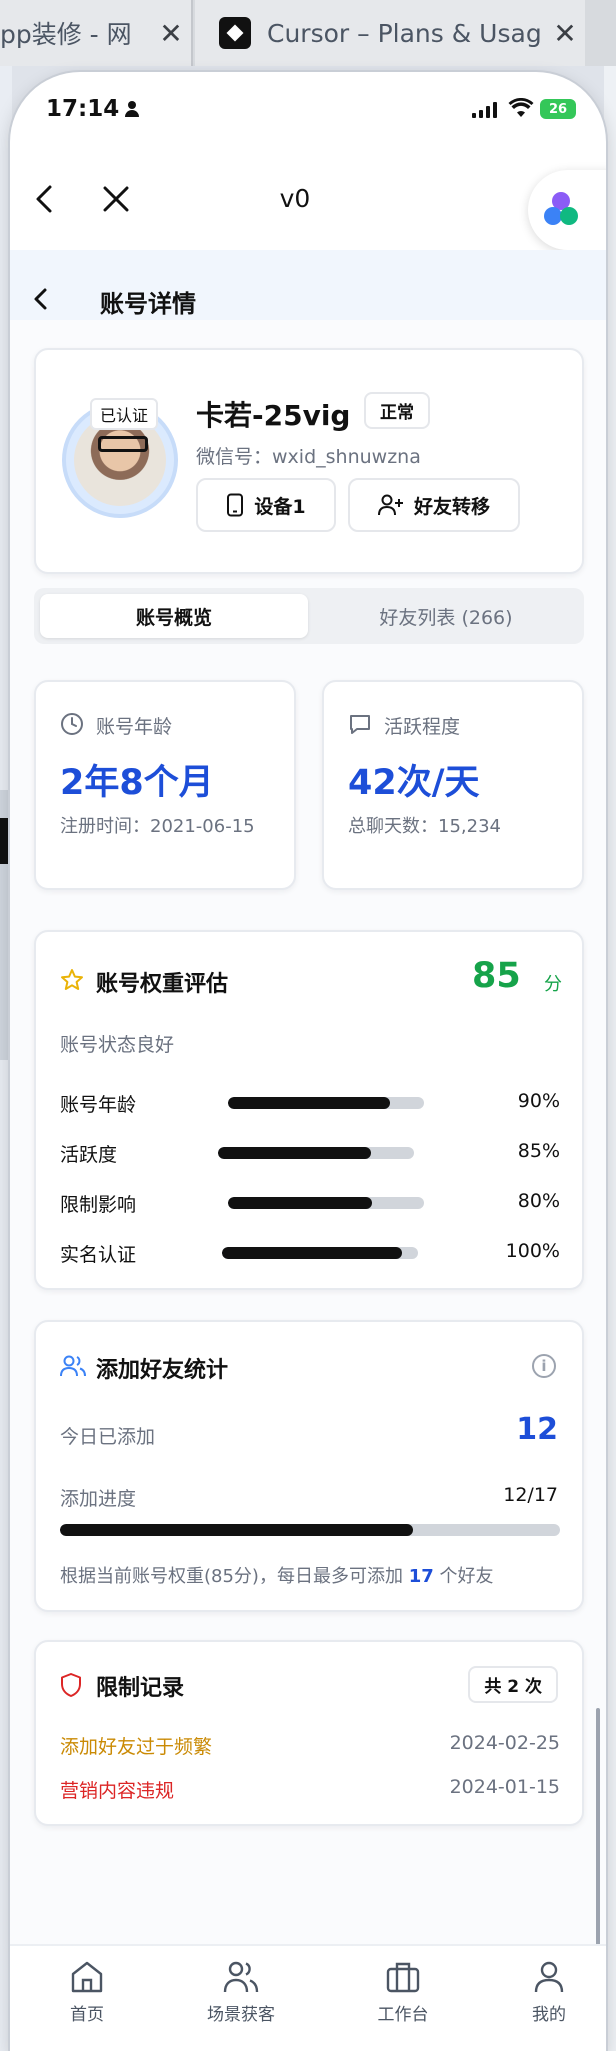  Describe the element at coordinates (162, 1370) in the screenshot. I see `add-friends-title: 添加好友统计` at that location.